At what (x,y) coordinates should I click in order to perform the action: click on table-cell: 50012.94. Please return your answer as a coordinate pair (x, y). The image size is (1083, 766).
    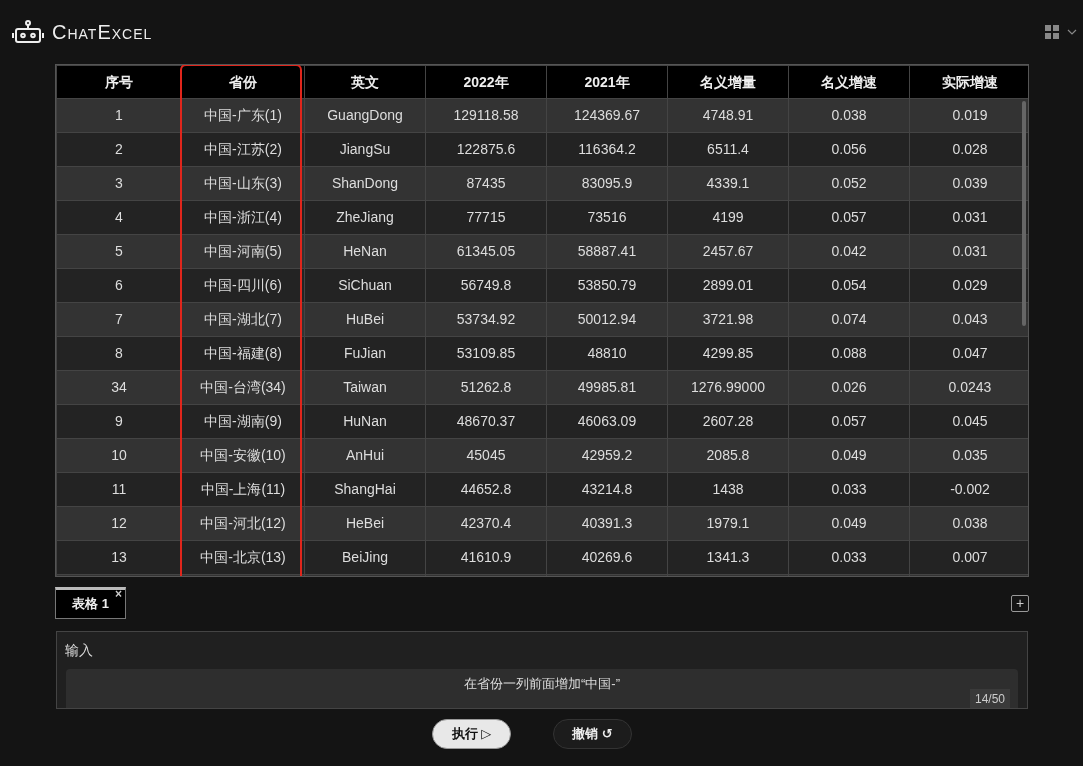
    Looking at the image, I should click on (607, 319).